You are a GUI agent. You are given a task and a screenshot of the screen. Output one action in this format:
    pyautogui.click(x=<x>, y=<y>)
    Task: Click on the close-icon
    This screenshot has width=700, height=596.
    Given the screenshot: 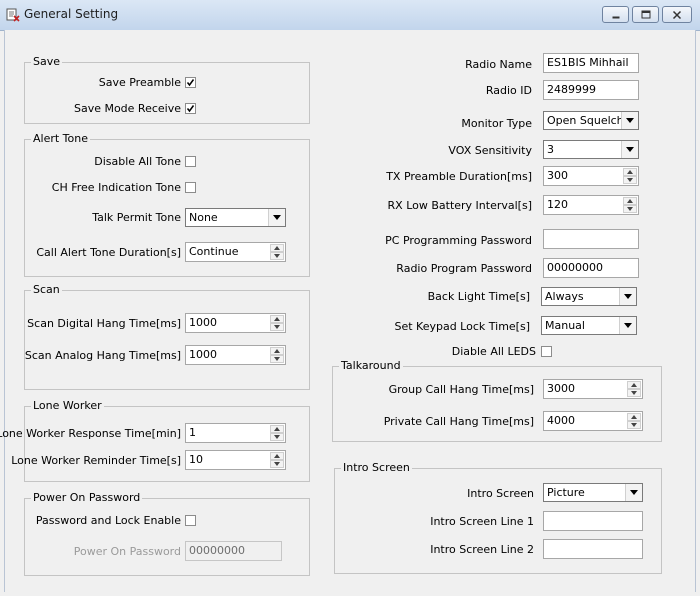 What is the action you would take?
    pyautogui.click(x=677, y=14)
    